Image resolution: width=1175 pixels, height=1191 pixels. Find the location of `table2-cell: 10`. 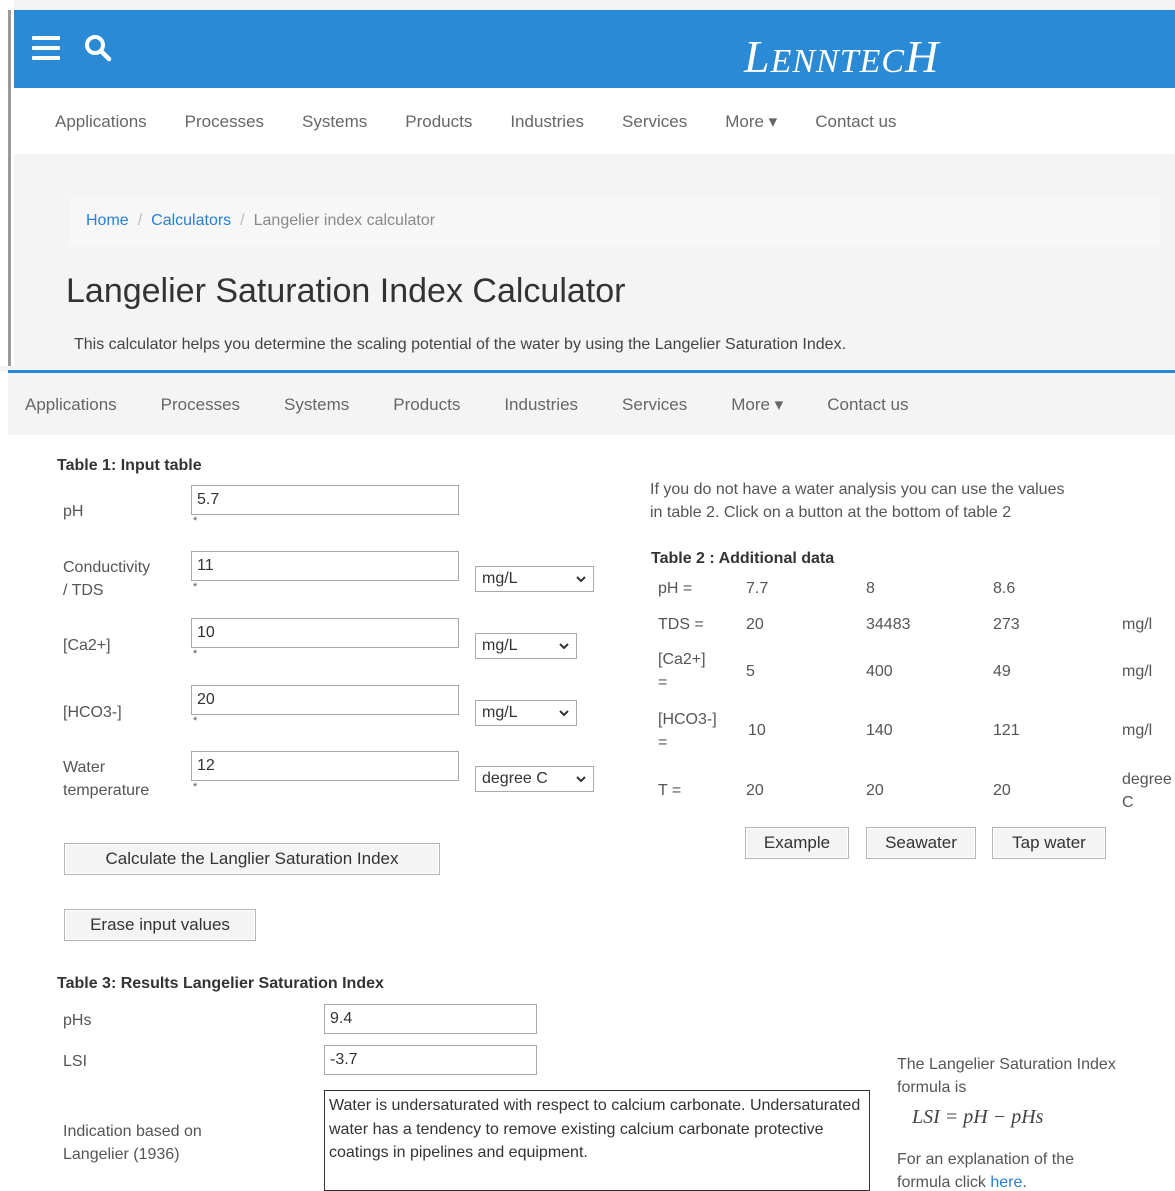

table2-cell: 10 is located at coordinates (757, 730).